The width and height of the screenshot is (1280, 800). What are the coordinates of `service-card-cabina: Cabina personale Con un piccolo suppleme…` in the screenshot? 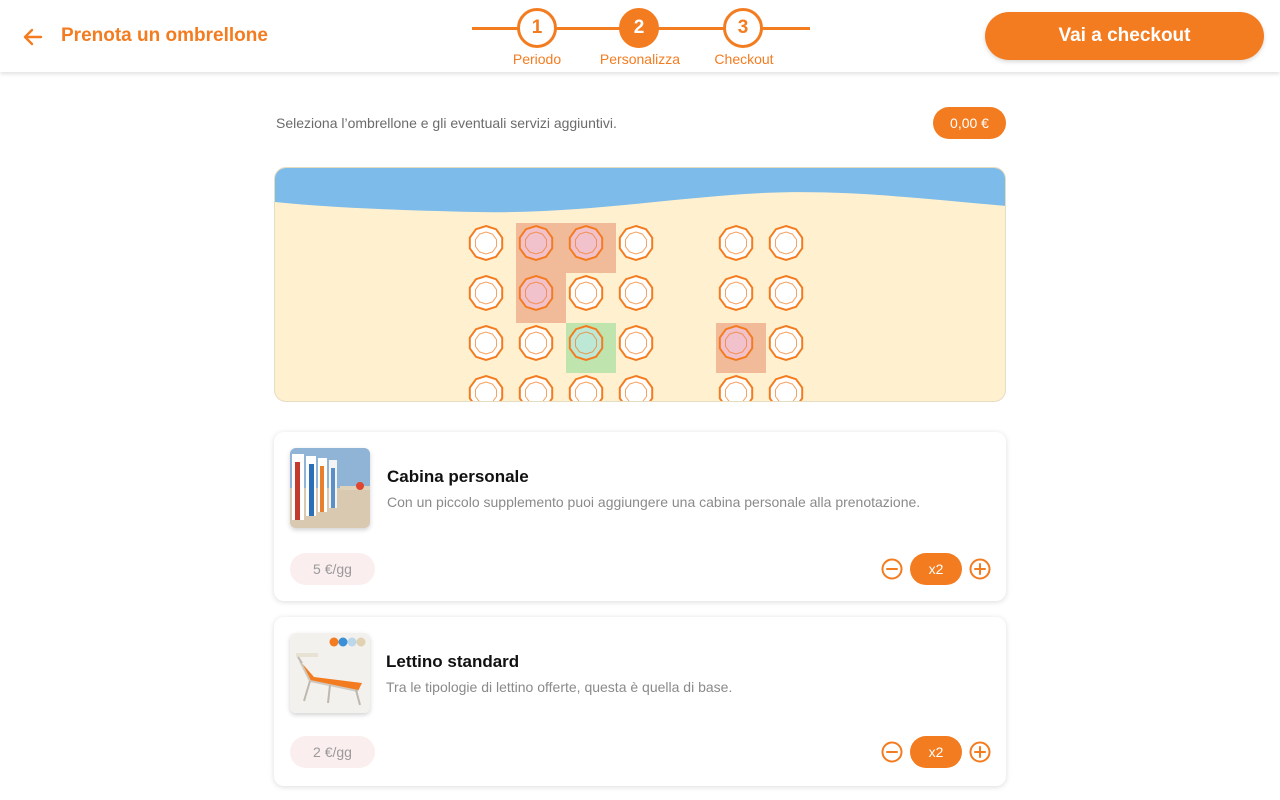 It's located at (640, 516).